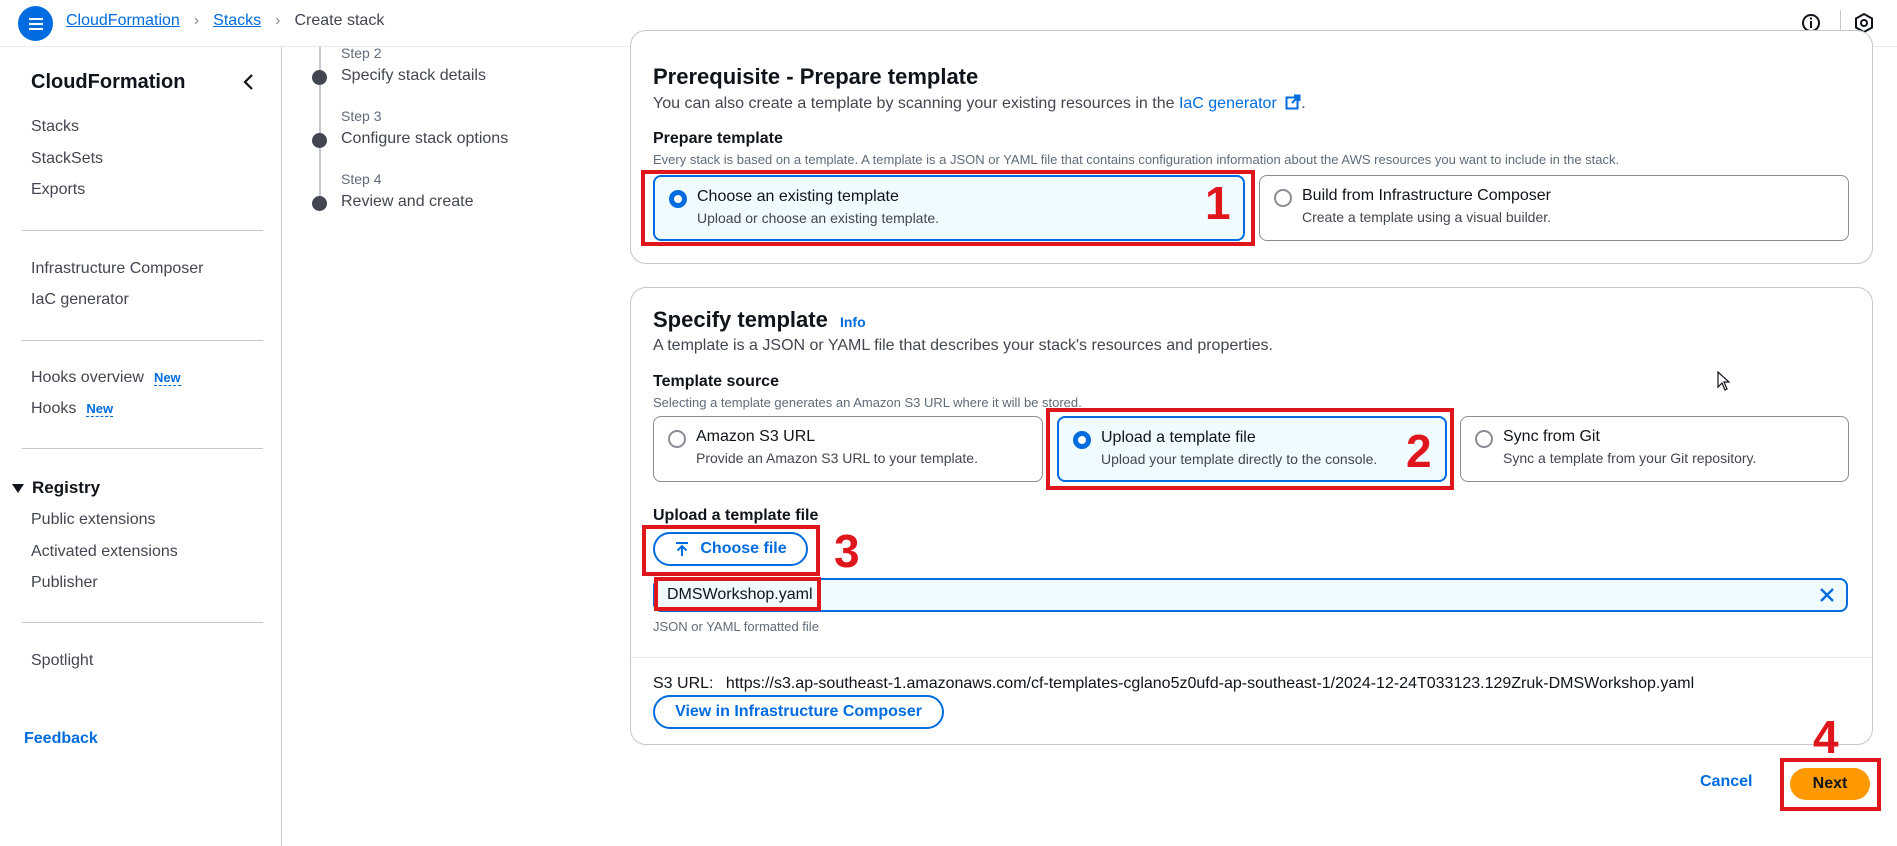  I want to click on sidebar-item-activated-extensions: Activated extensions, so click(104, 552).